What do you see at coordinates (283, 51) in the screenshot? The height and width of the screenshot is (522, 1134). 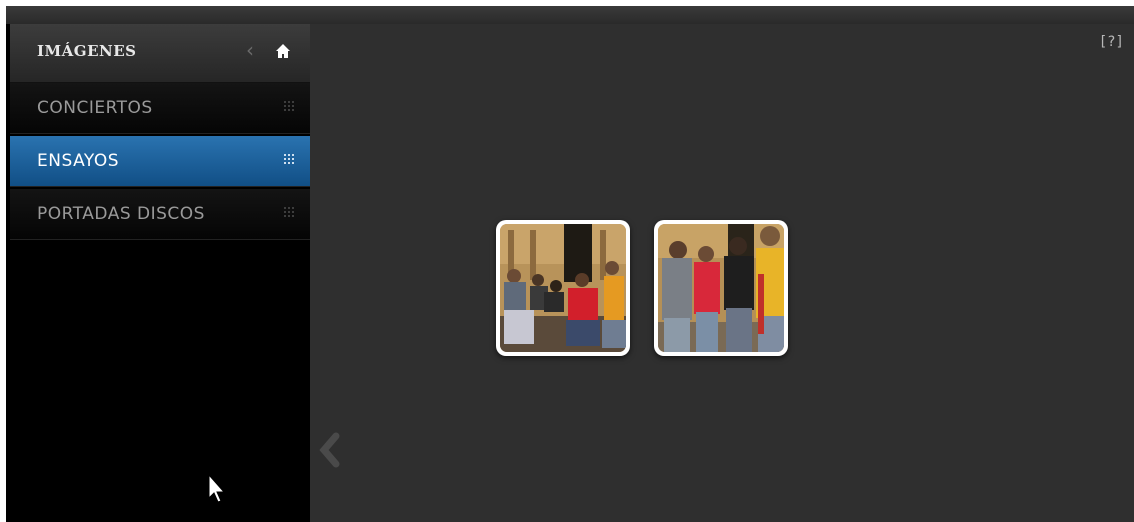 I see `home-icon` at bounding box center [283, 51].